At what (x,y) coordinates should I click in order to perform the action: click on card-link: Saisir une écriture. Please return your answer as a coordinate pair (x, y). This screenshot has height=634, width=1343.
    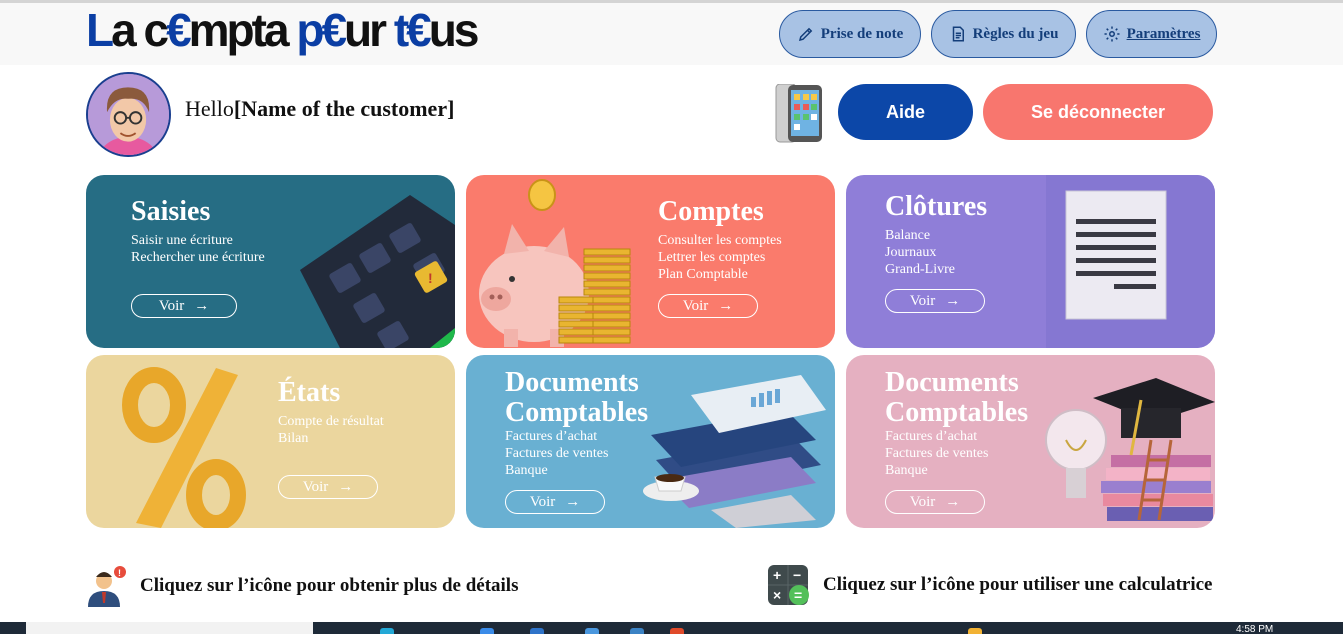
    Looking at the image, I should click on (198, 240).